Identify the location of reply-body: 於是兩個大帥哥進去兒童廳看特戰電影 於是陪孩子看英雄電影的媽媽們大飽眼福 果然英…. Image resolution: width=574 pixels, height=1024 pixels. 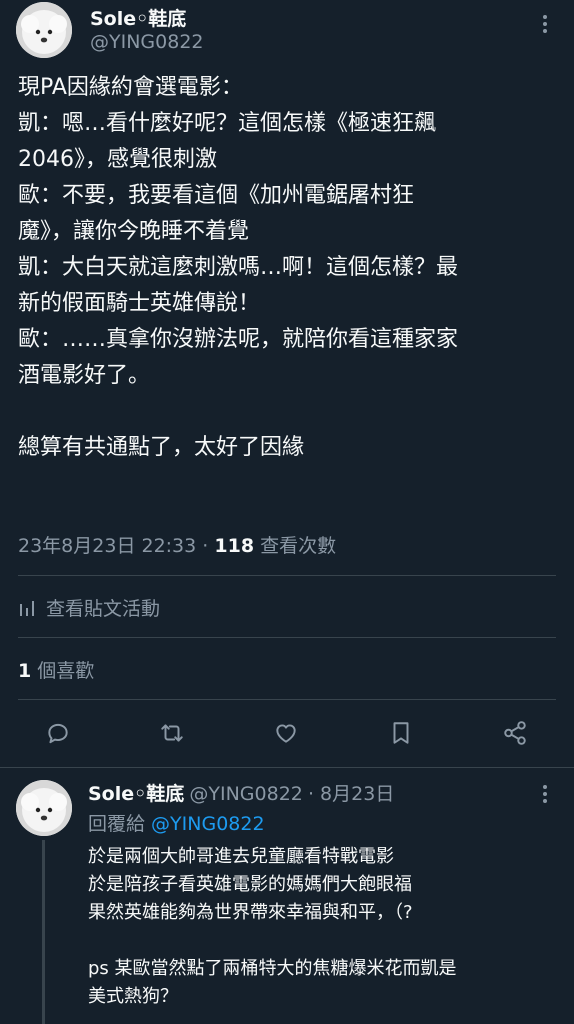
(272, 927).